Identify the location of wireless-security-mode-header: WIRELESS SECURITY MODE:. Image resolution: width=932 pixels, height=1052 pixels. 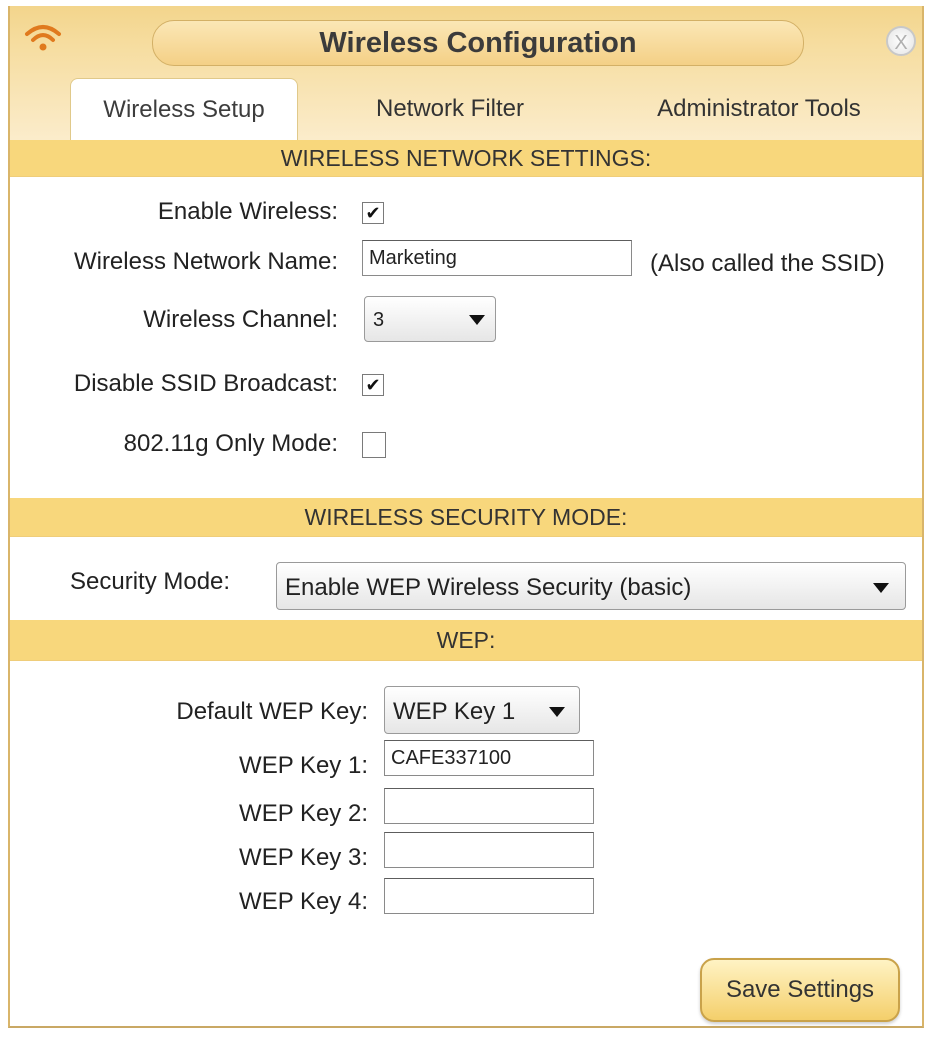
(466, 517).